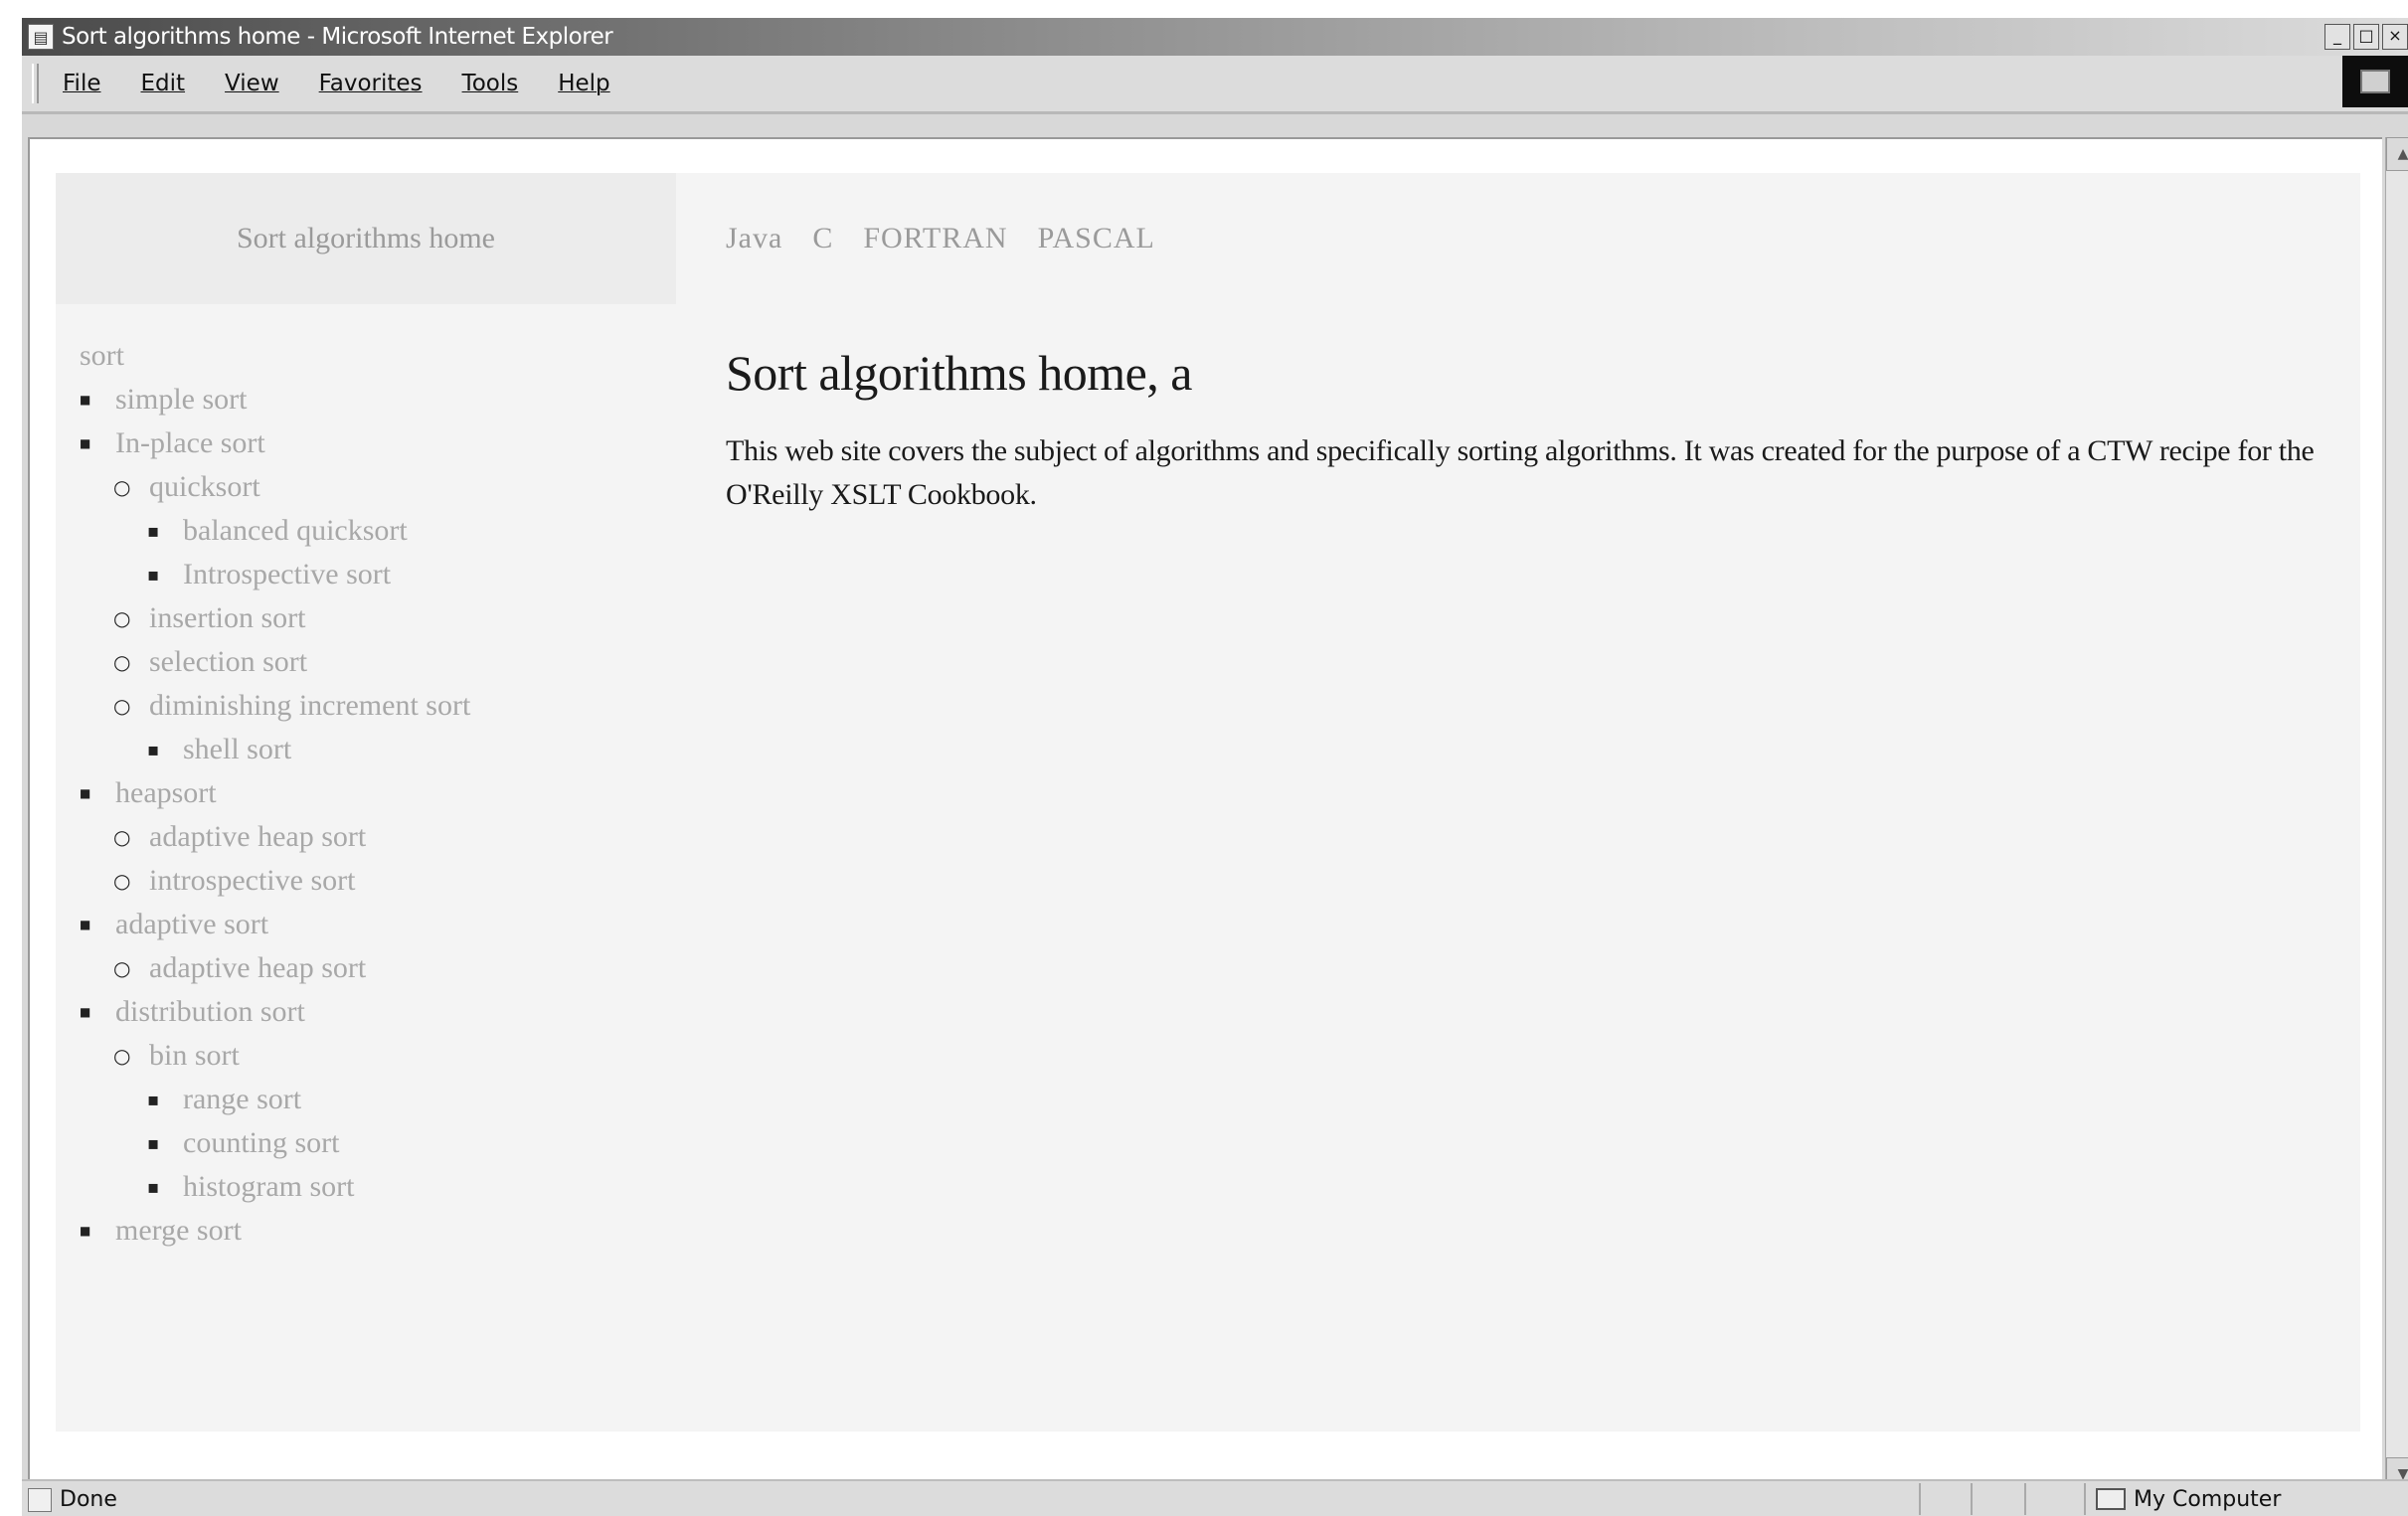 This screenshot has width=2408, height=1516. What do you see at coordinates (2208, 1499) in the screenshot?
I see `zone-label: My Computer` at bounding box center [2208, 1499].